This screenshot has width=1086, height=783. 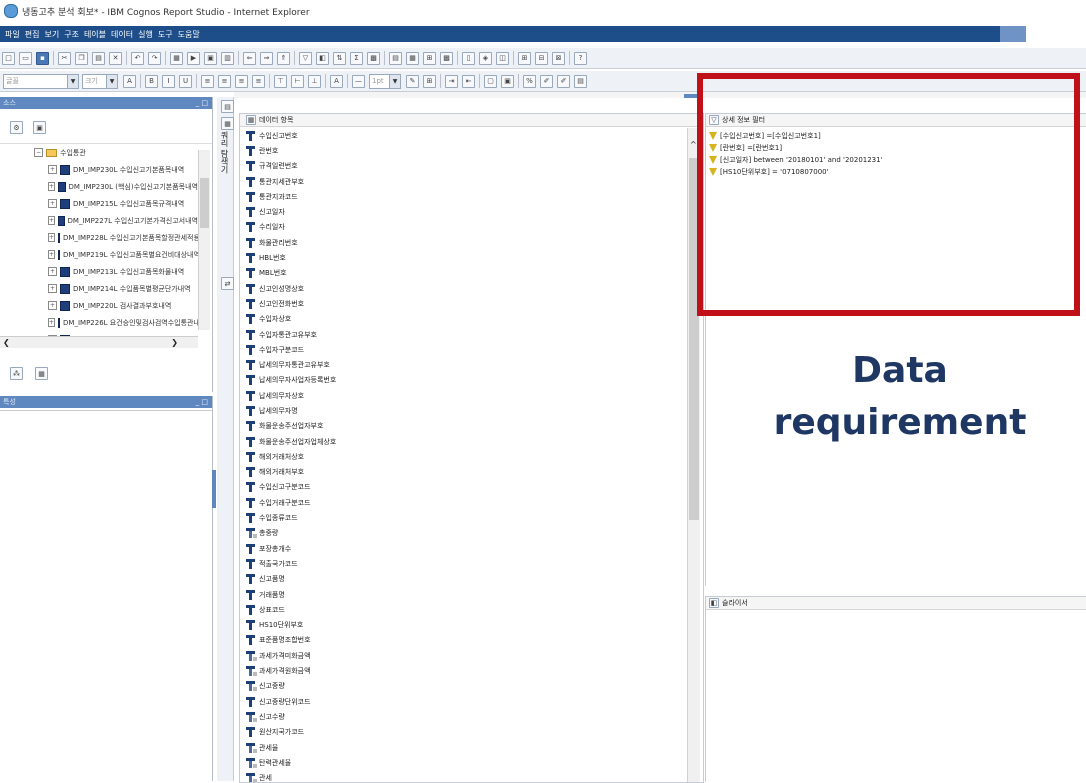 What do you see at coordinates (227, 283) in the screenshot?
I see `condition-explorer-icon: ⇄` at bounding box center [227, 283].